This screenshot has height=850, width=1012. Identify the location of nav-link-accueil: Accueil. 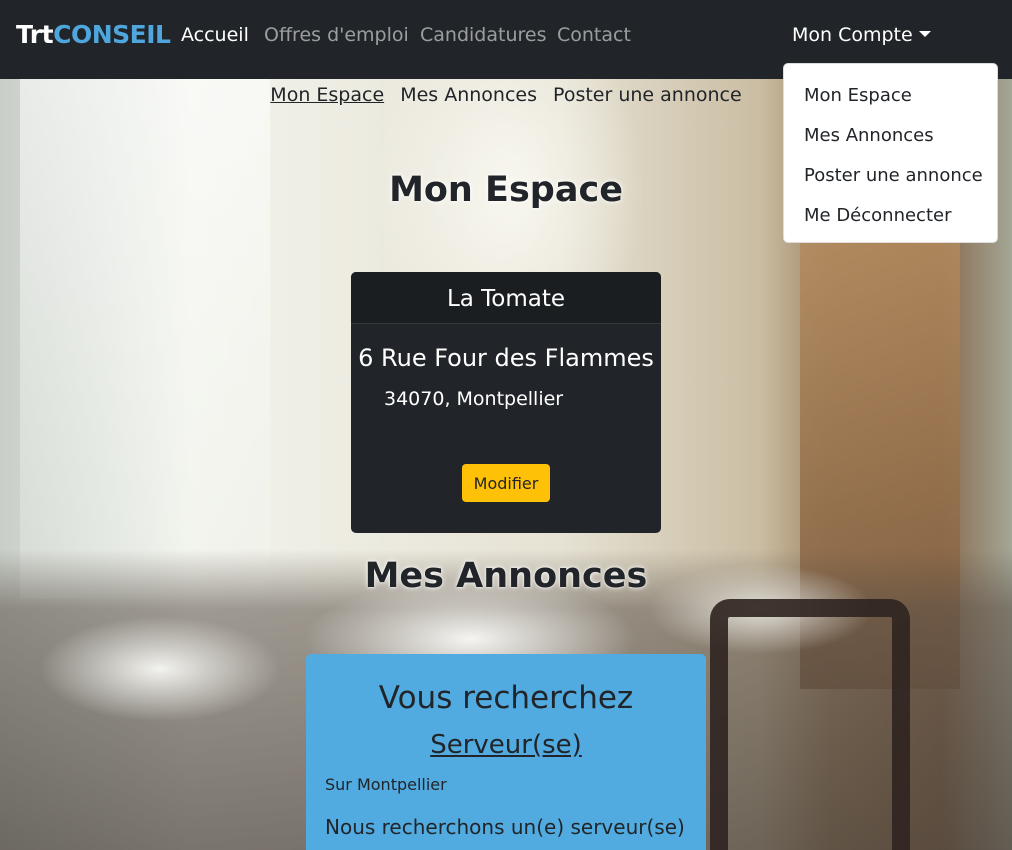
(215, 35).